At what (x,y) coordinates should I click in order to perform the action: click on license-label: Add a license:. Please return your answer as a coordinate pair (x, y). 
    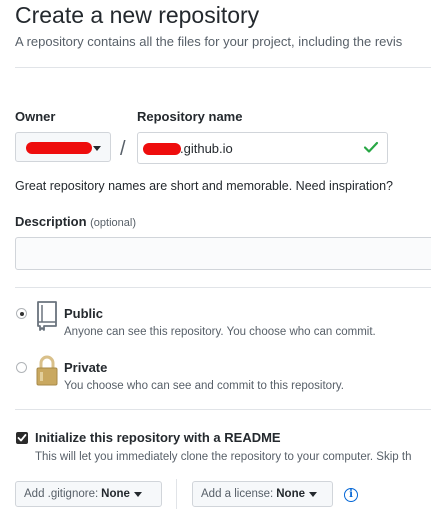
    Looking at the image, I should click on (237, 494).